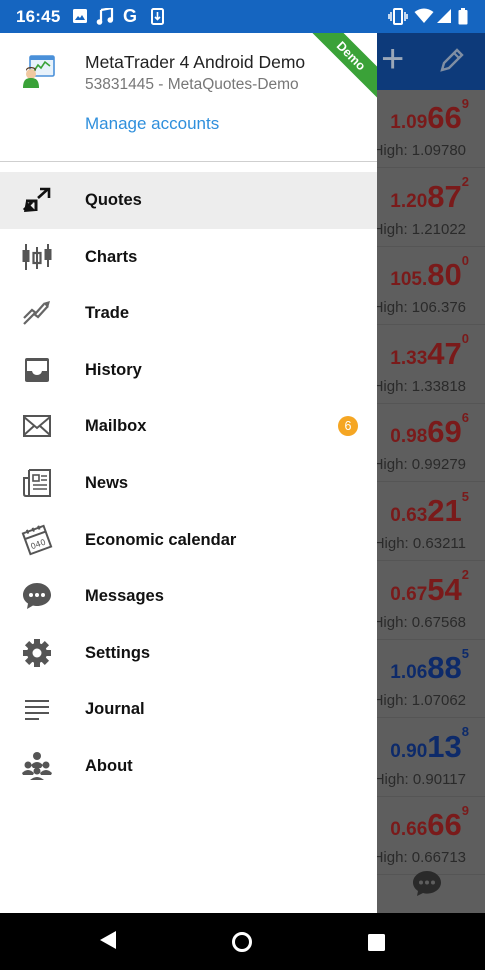 The image size is (485, 970). Describe the element at coordinates (444, 196) in the screenshot. I see `price-pips: 87` at that location.